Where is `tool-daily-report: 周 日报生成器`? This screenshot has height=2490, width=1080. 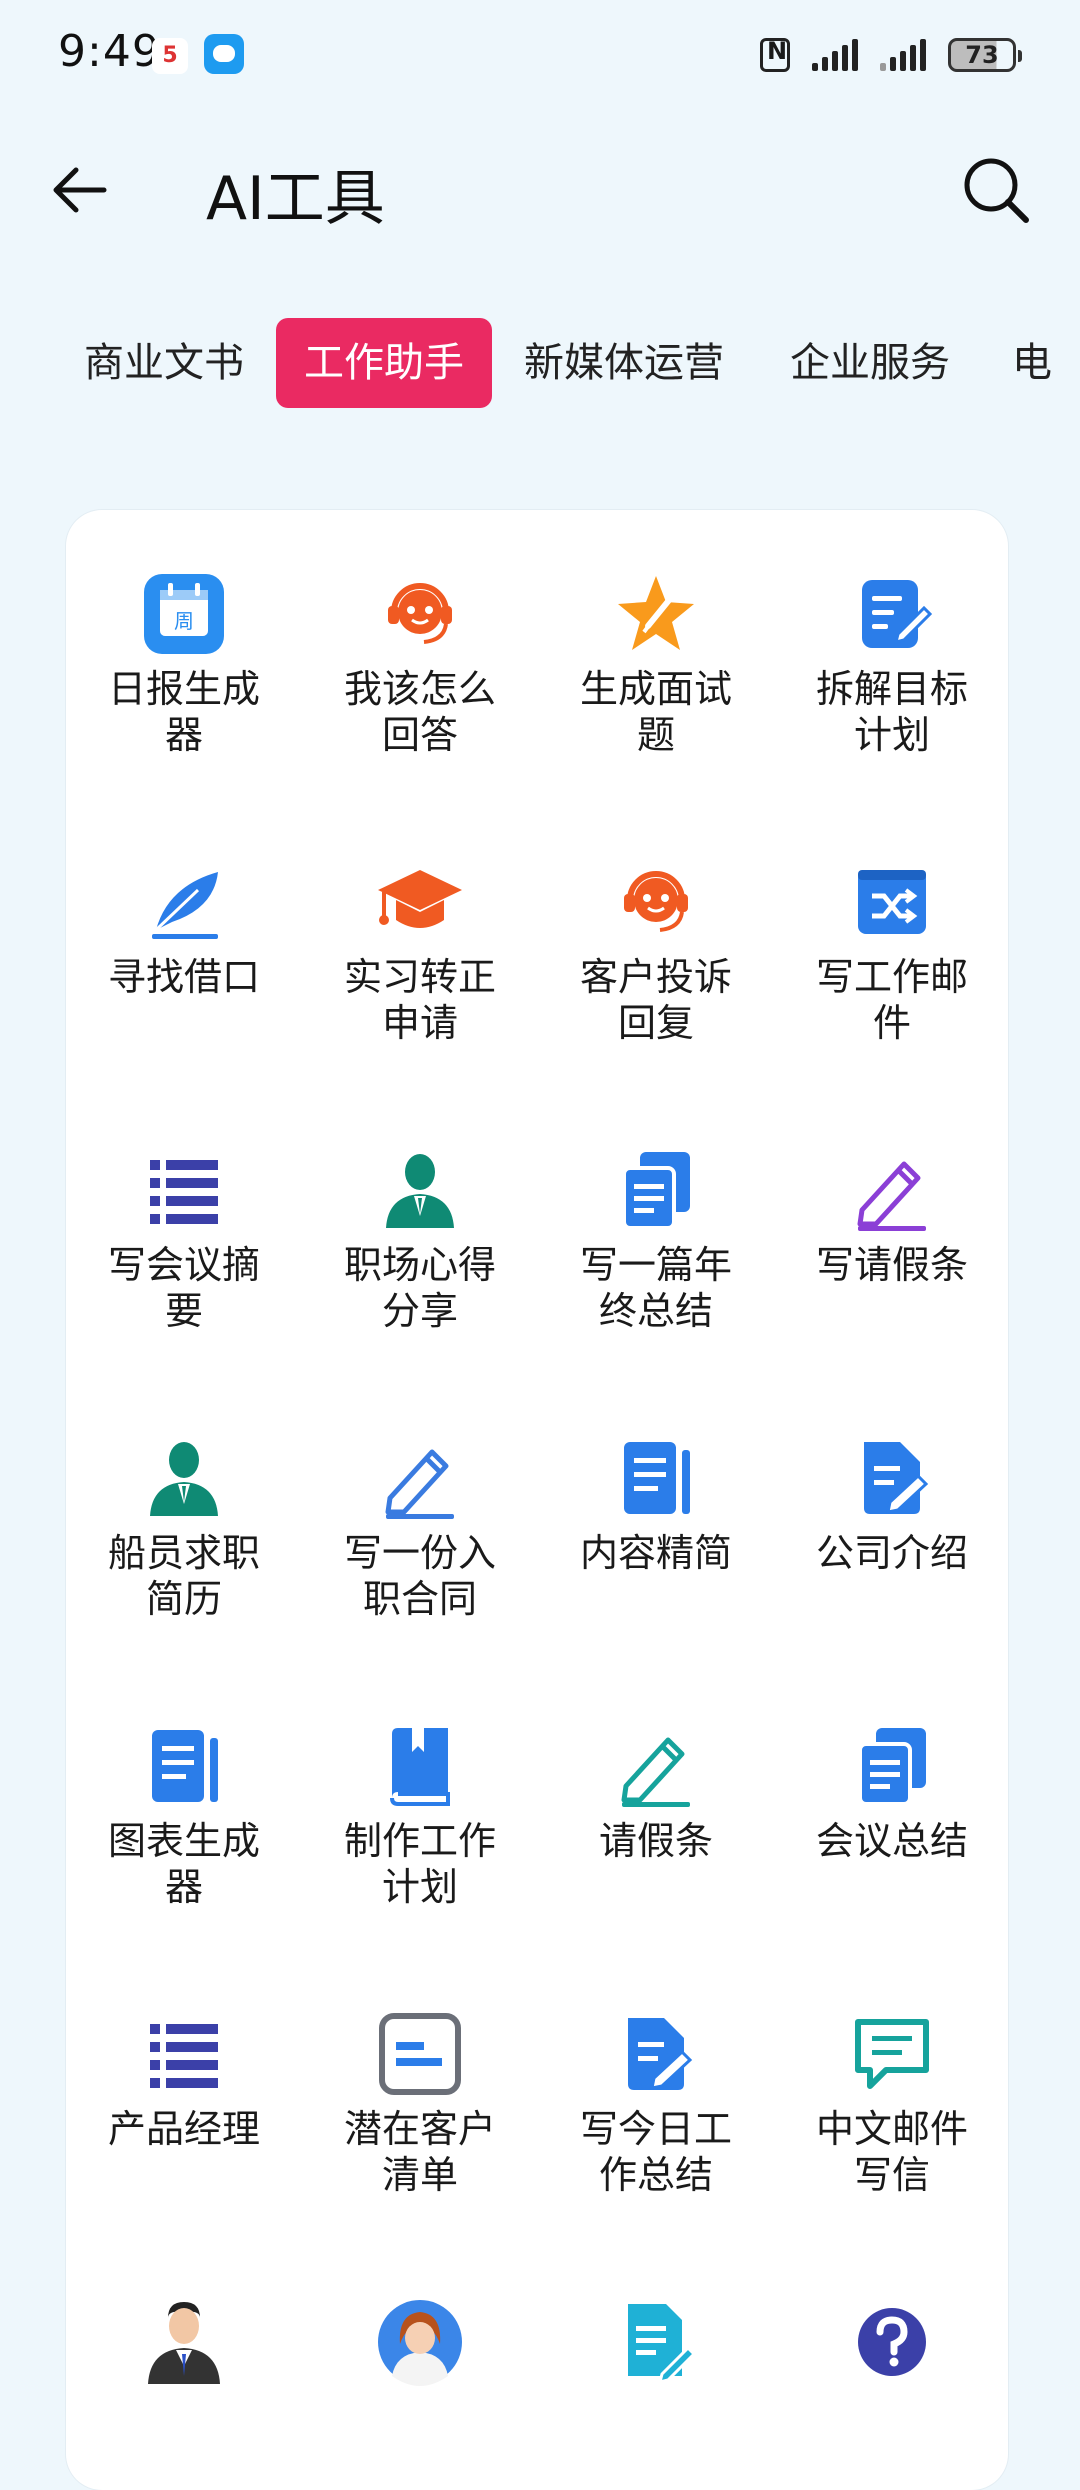 tool-daily-report: 周 日报生成器 is located at coordinates (184, 663).